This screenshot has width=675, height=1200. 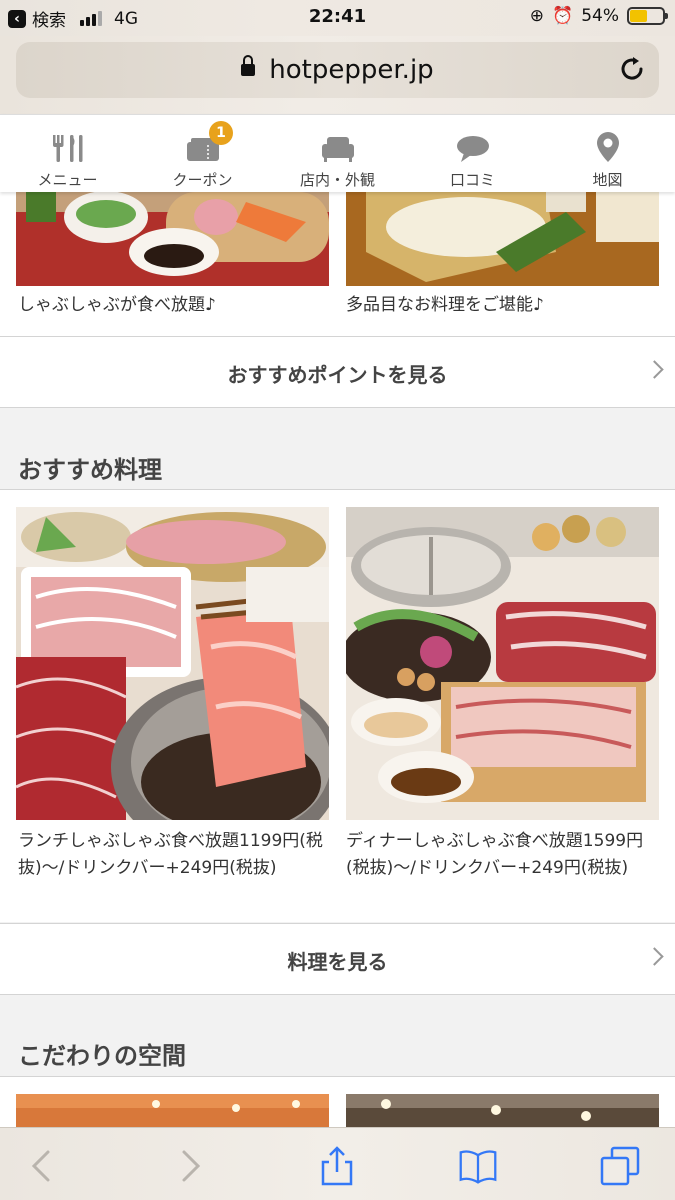 I want to click on share-icon, so click(x=337, y=1166).